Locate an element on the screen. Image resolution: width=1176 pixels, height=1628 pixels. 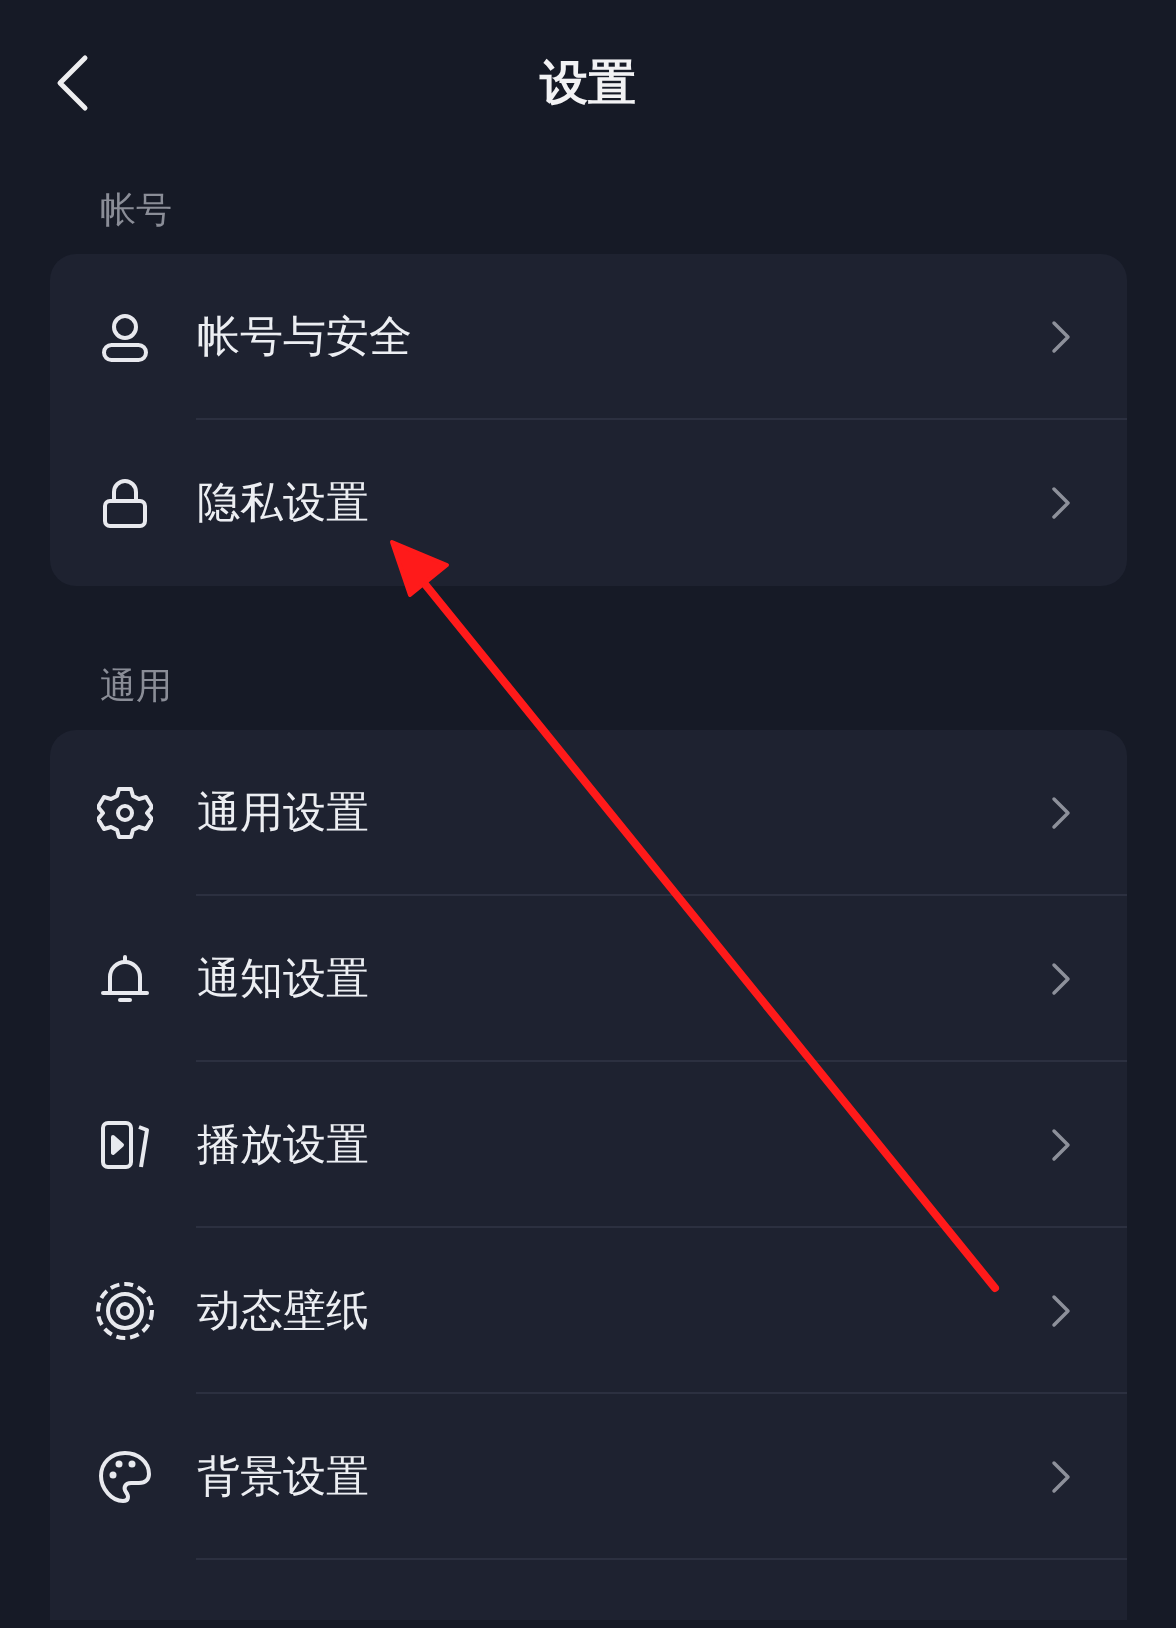
settings-row: 通知设置 is located at coordinates (588, 979).